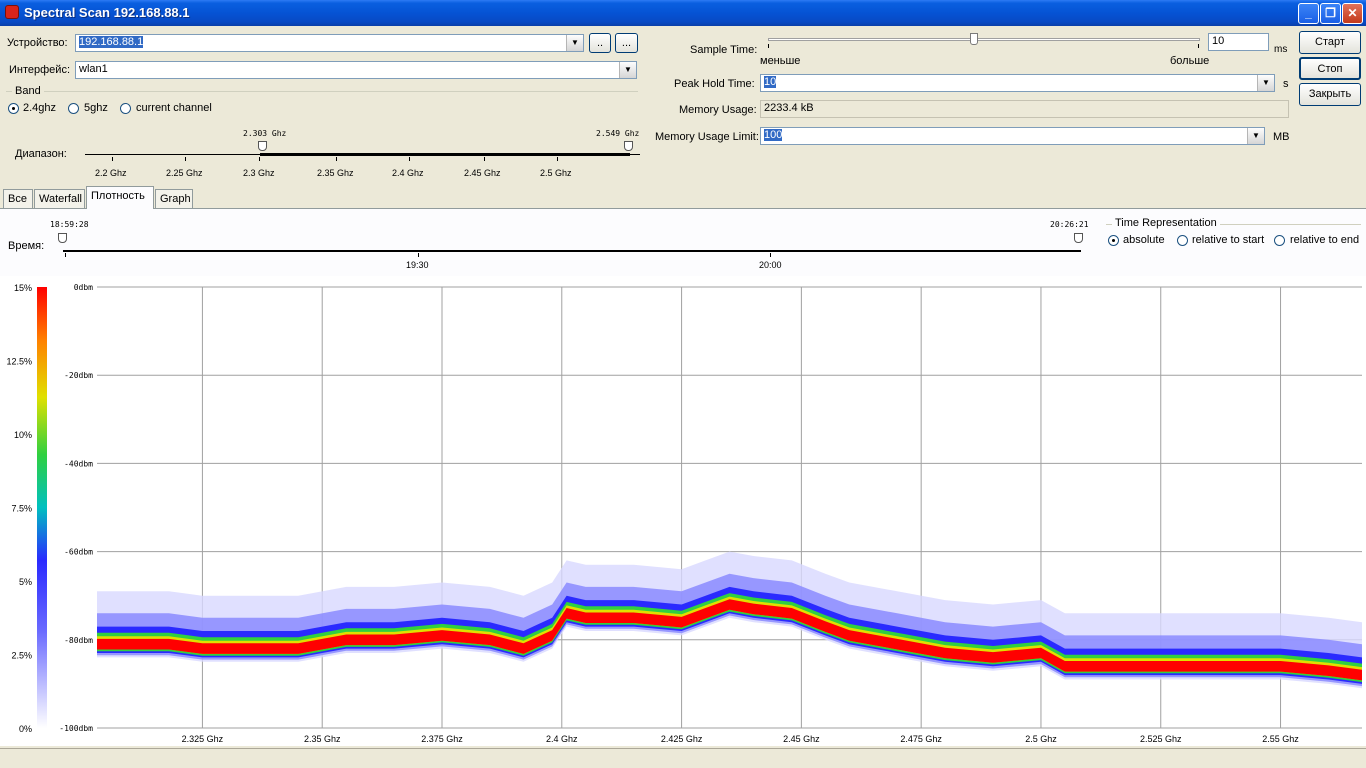 The width and height of the screenshot is (1366, 768). Describe the element at coordinates (1238, 42) in the screenshot. I see `sample-time-input: 10` at that location.